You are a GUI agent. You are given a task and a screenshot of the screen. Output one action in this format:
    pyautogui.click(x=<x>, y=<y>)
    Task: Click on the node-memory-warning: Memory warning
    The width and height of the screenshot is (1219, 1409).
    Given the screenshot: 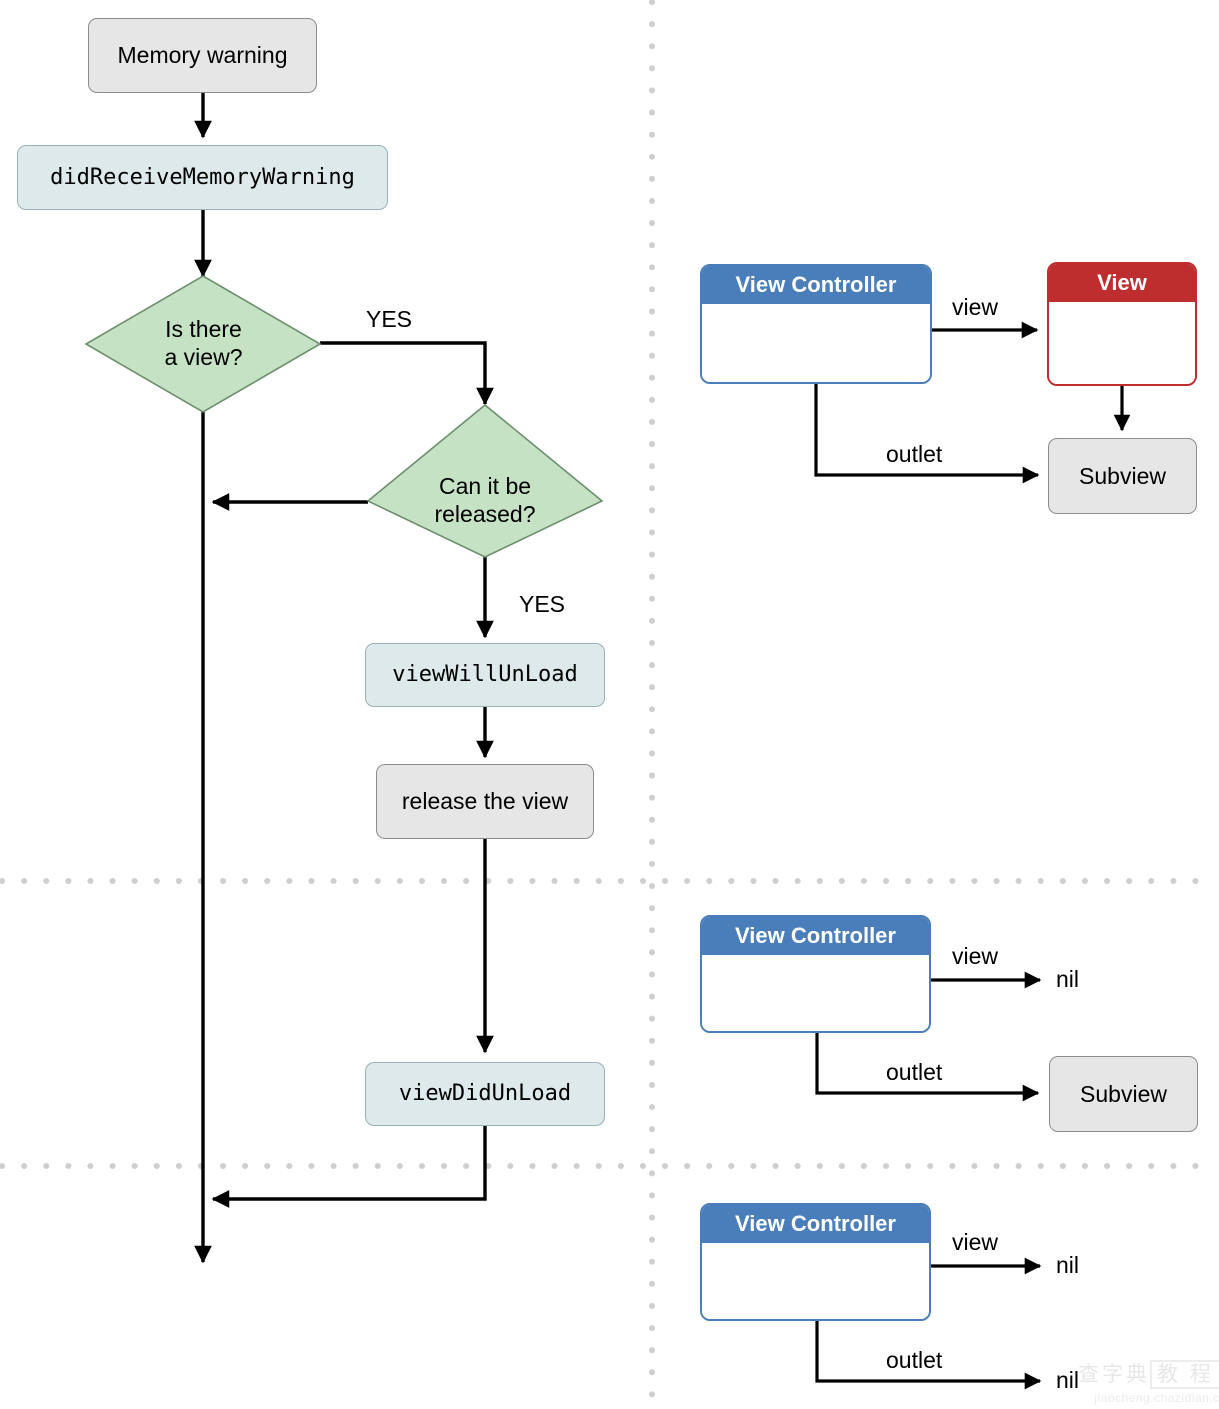 What is the action you would take?
    pyautogui.click(x=202, y=55)
    